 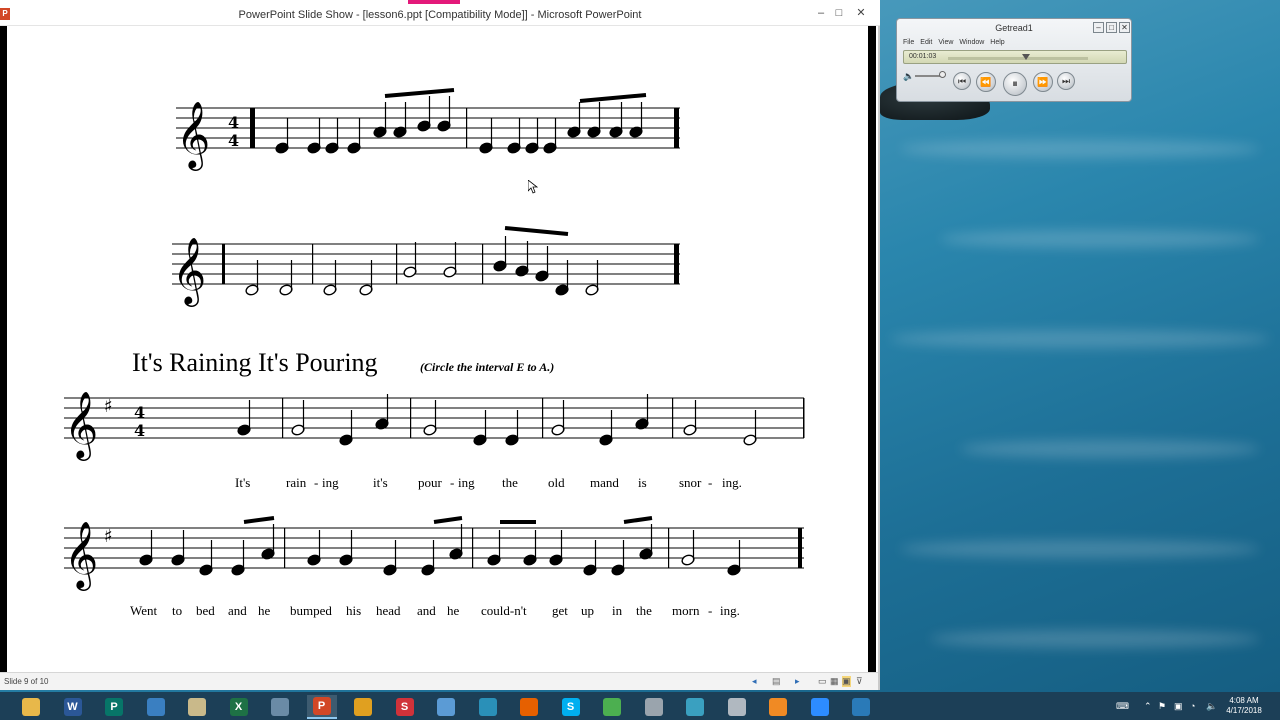 What do you see at coordinates (488, 707) in the screenshot?
I see `taskbar-app-12-icon` at bounding box center [488, 707].